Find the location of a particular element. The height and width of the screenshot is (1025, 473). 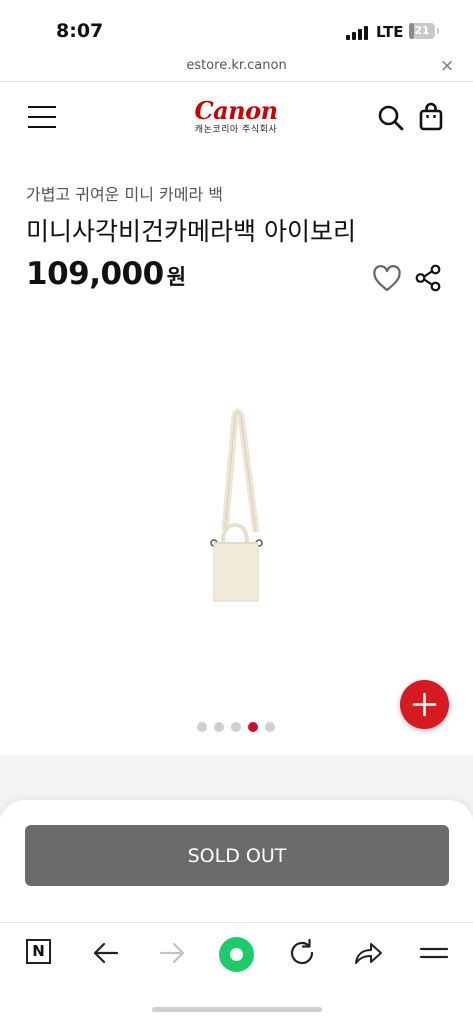

share-icon is located at coordinates (428, 278).